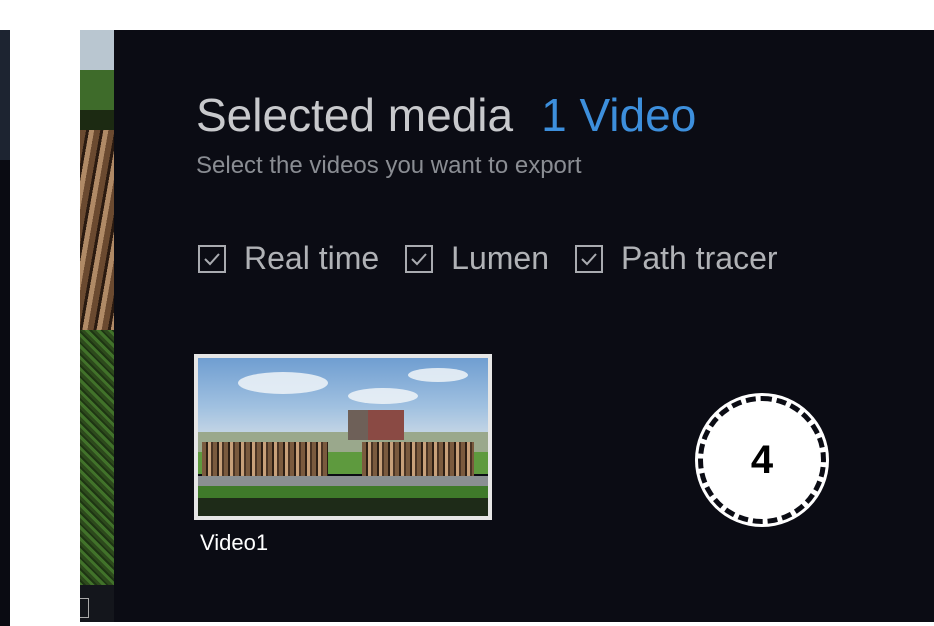 The image size is (934, 626). I want to click on filter-label: Real time, so click(312, 258).